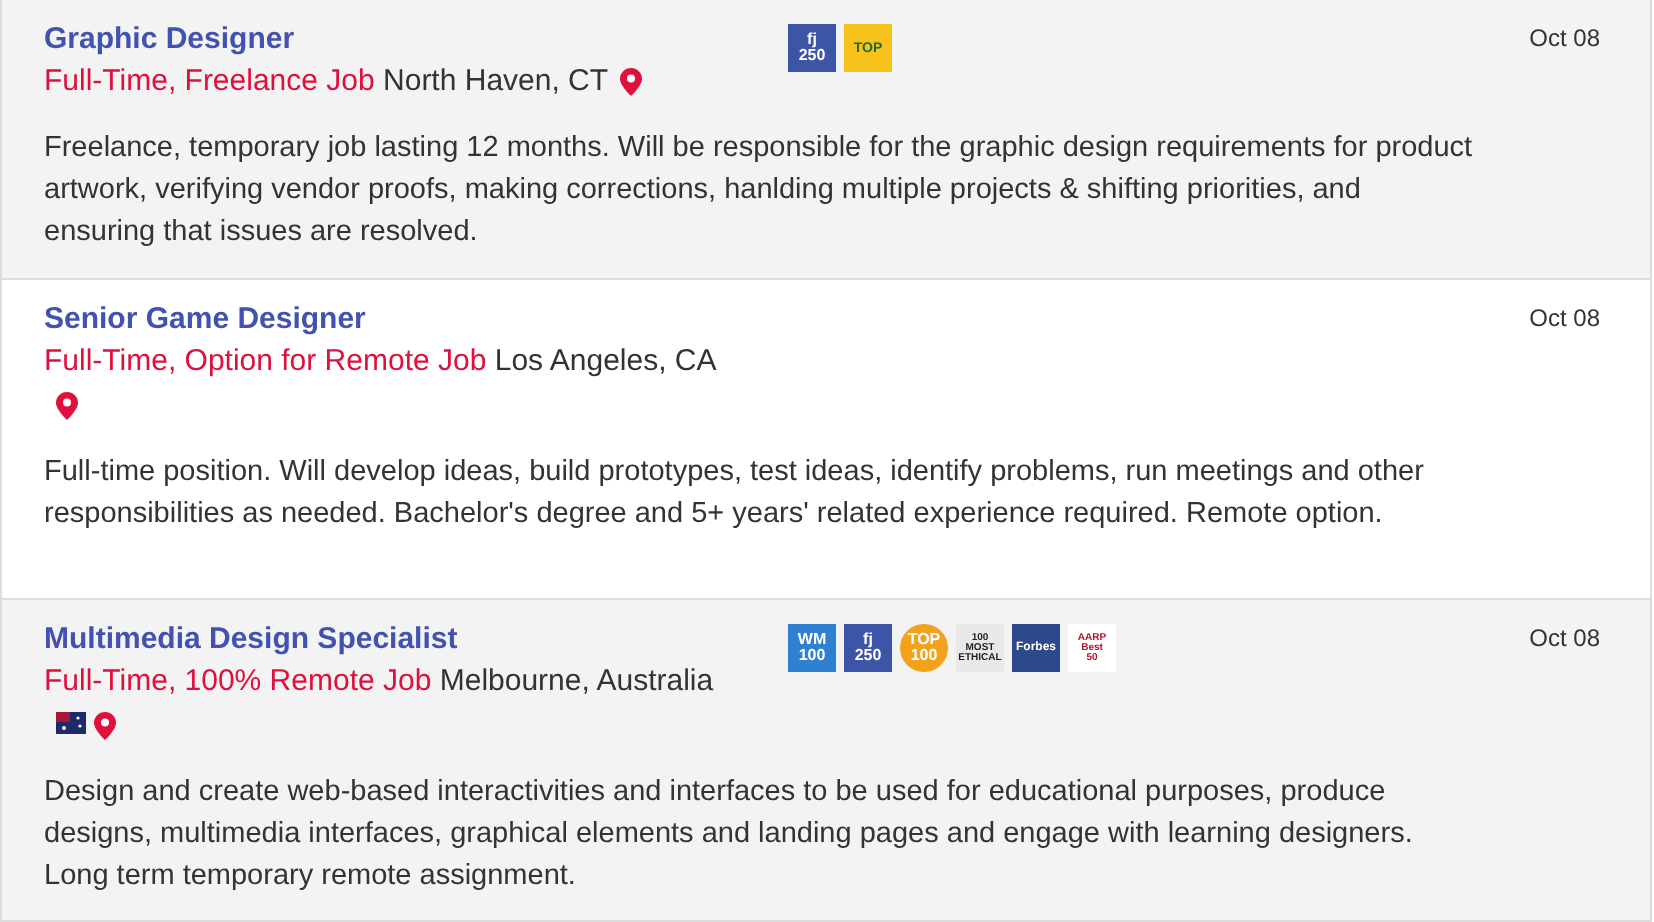 This screenshot has height=922, width=1654. What do you see at coordinates (496, 81) in the screenshot?
I see `job-location: North Haven, CT` at bounding box center [496, 81].